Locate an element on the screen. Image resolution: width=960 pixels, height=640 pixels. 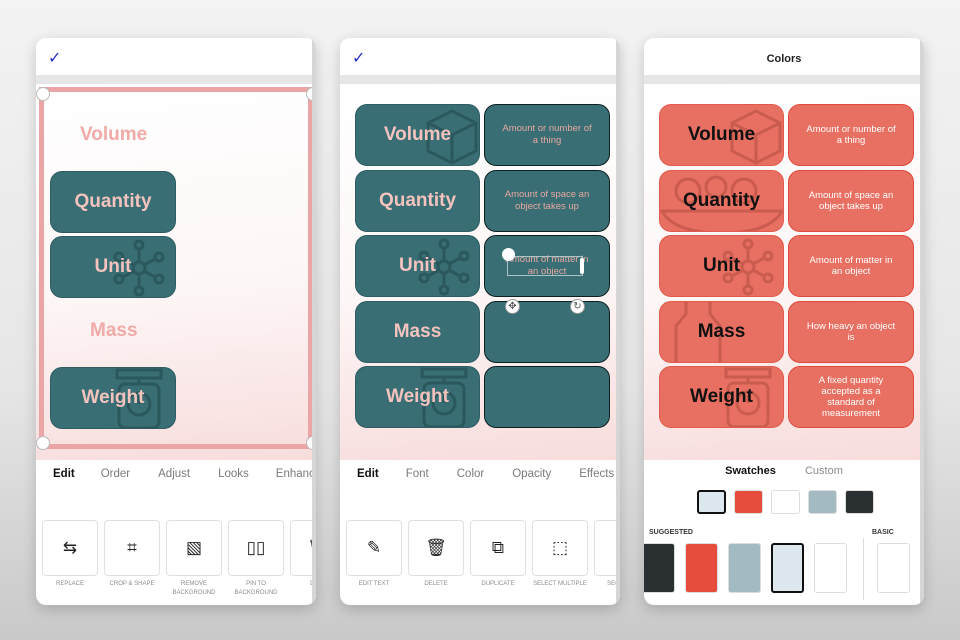
term-label: Weight is located at coordinates (417, 396).